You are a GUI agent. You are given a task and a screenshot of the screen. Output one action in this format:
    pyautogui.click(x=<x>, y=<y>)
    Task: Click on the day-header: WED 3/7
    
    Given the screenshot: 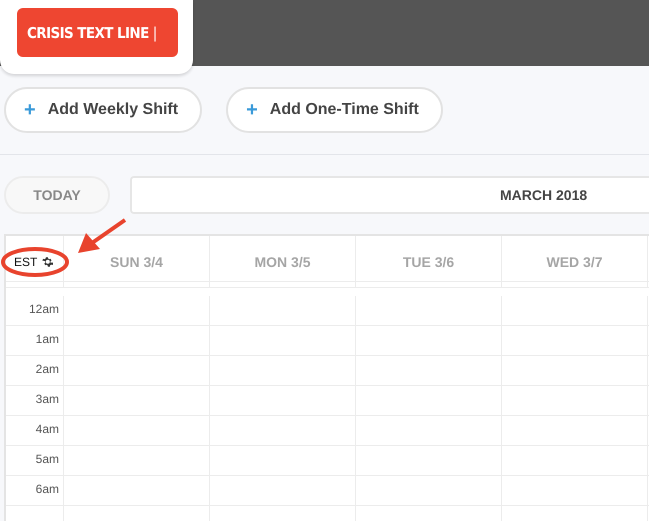 What is the action you would take?
    pyautogui.click(x=575, y=262)
    